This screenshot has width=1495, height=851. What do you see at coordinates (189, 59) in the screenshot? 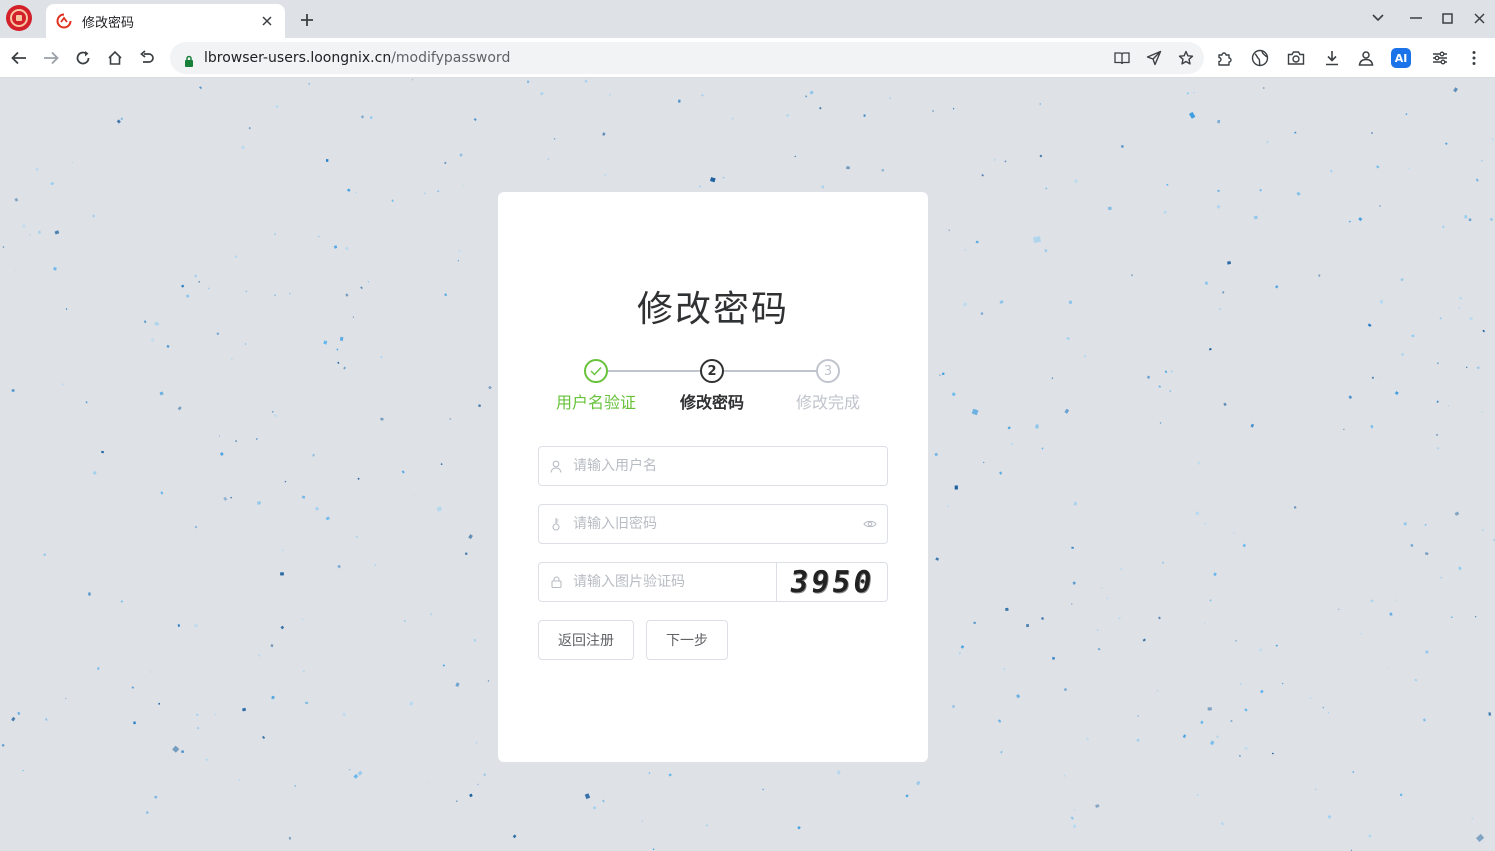
I see `lock-icon` at bounding box center [189, 59].